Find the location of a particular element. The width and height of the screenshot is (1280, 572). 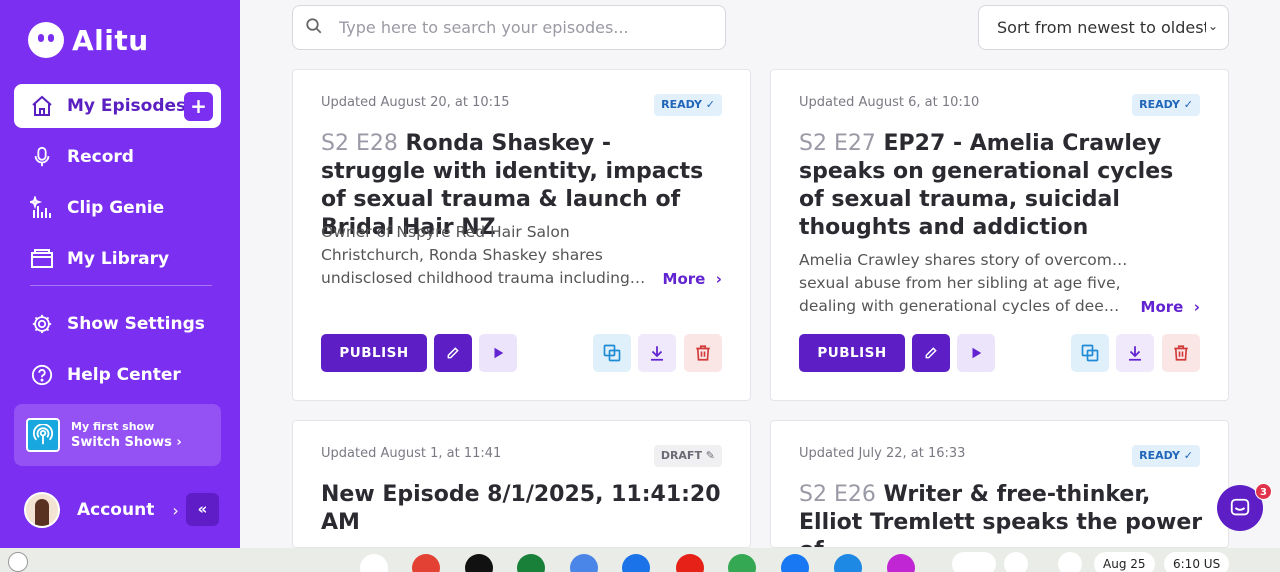

updated-time: Updated July 22, at 16:33 is located at coordinates (882, 453).